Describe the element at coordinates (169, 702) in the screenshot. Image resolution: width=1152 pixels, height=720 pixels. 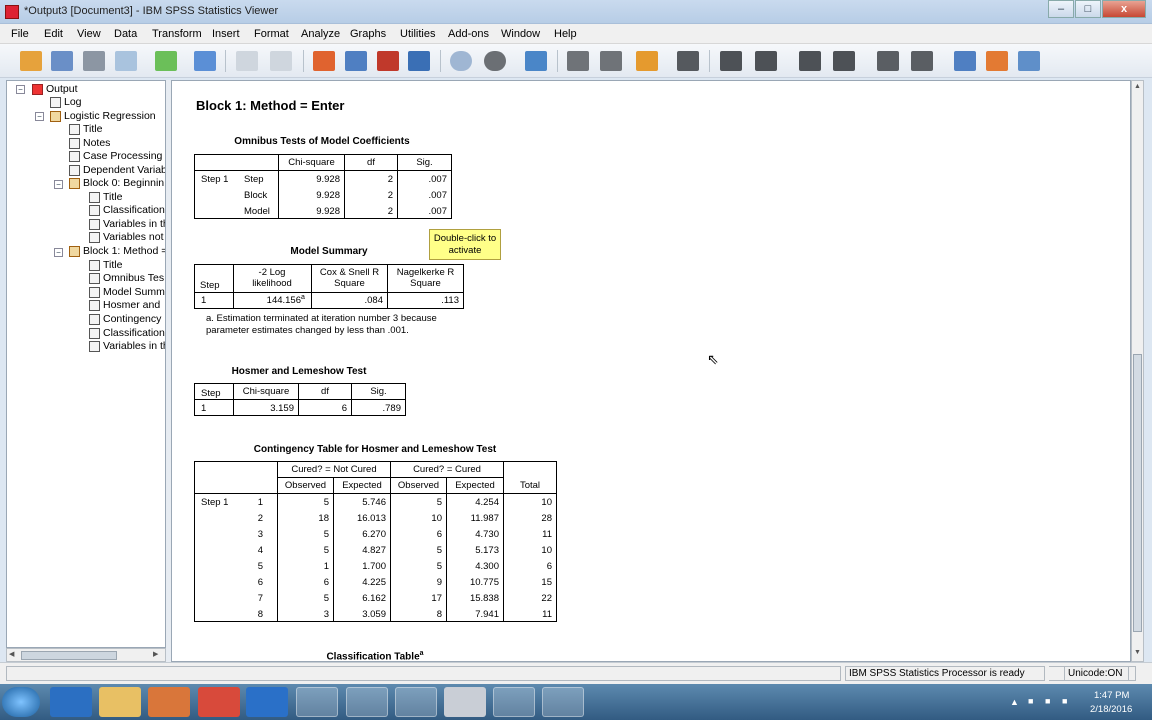
I see `media-player-icon` at that location.